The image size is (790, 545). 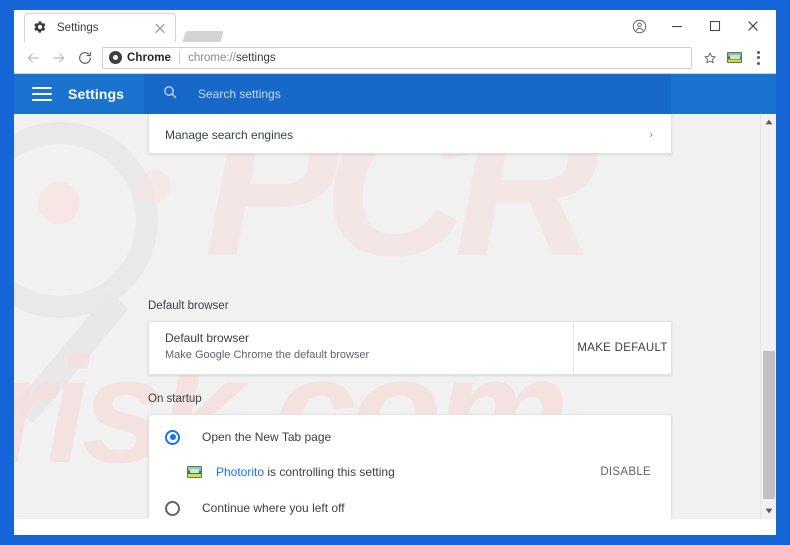 What do you see at coordinates (240, 472) in the screenshot?
I see `extension-name-link: Photorito` at bounding box center [240, 472].